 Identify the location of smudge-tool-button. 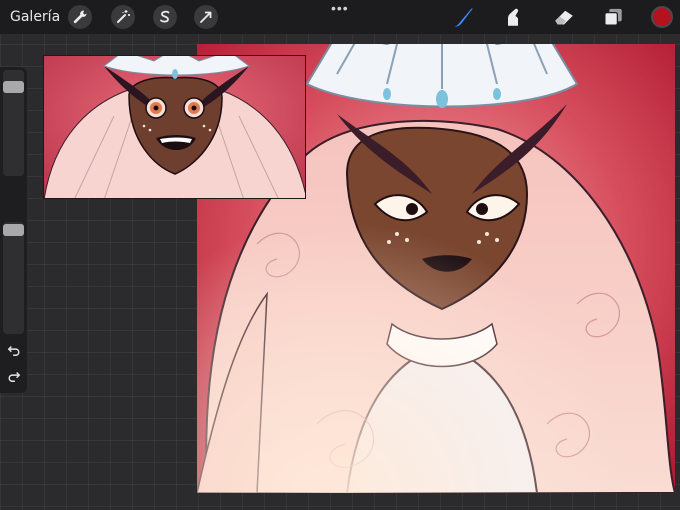
(513, 17).